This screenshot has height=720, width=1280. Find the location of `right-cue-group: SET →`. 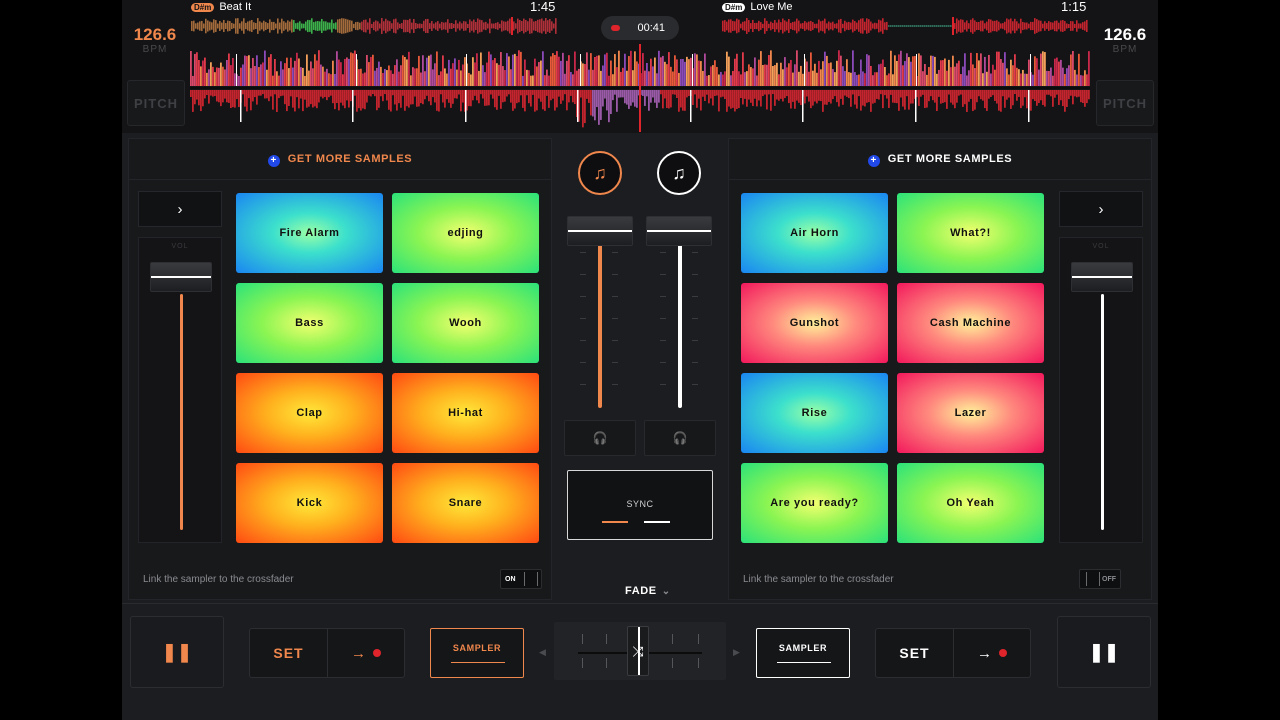

right-cue-group: SET → is located at coordinates (953, 653).